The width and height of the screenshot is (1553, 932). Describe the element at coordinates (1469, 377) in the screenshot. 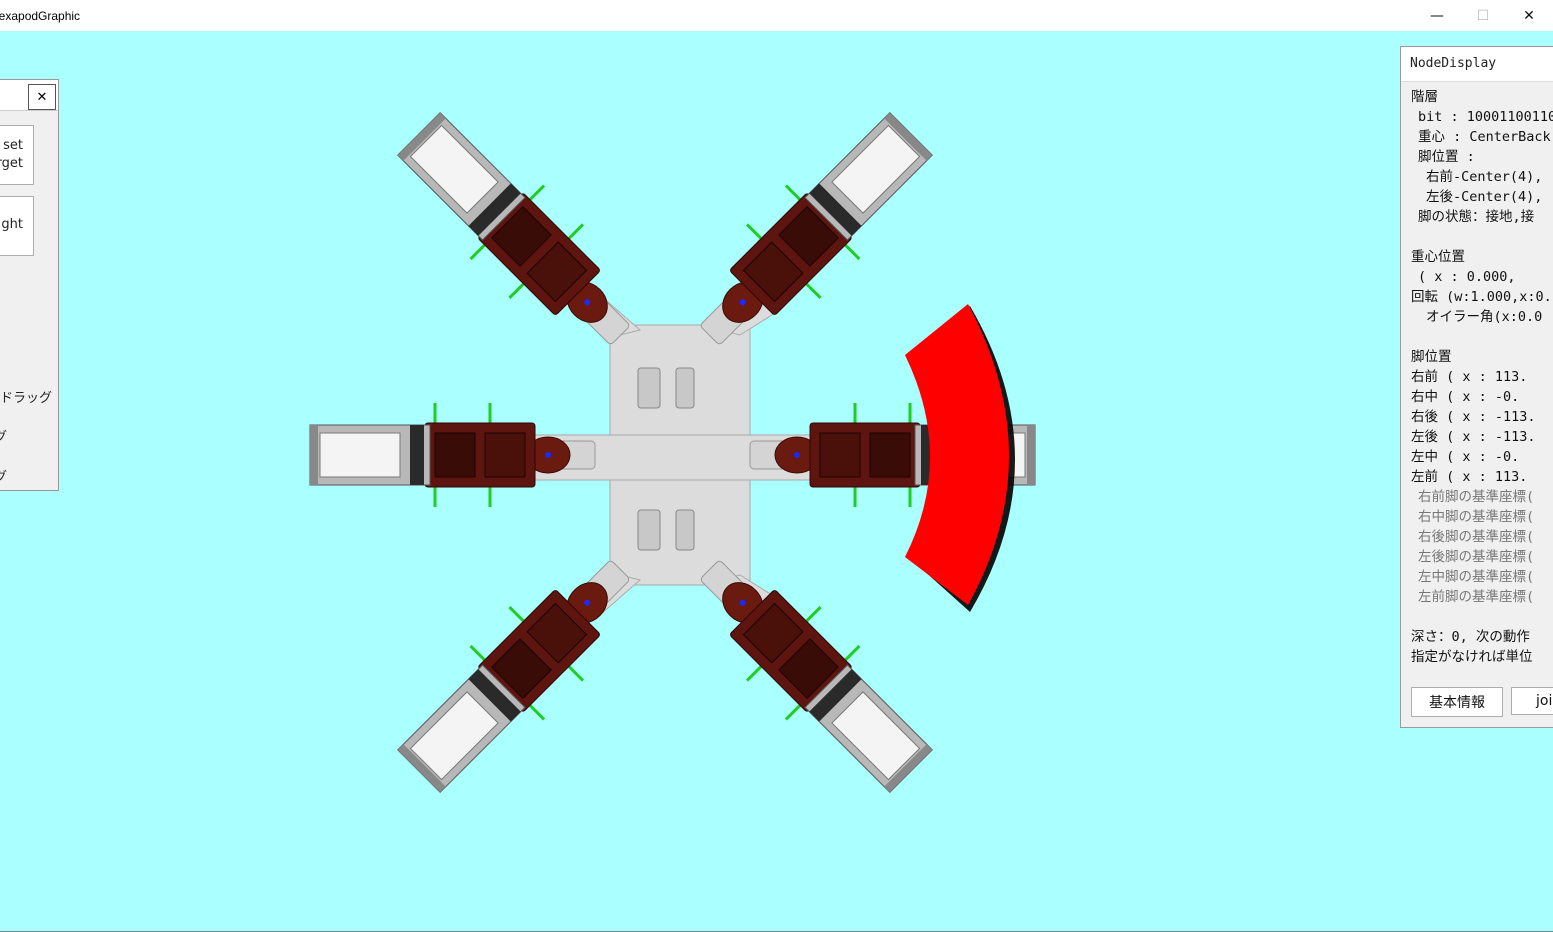

I see `node-info-line: 右前 ( x : 113.` at that location.